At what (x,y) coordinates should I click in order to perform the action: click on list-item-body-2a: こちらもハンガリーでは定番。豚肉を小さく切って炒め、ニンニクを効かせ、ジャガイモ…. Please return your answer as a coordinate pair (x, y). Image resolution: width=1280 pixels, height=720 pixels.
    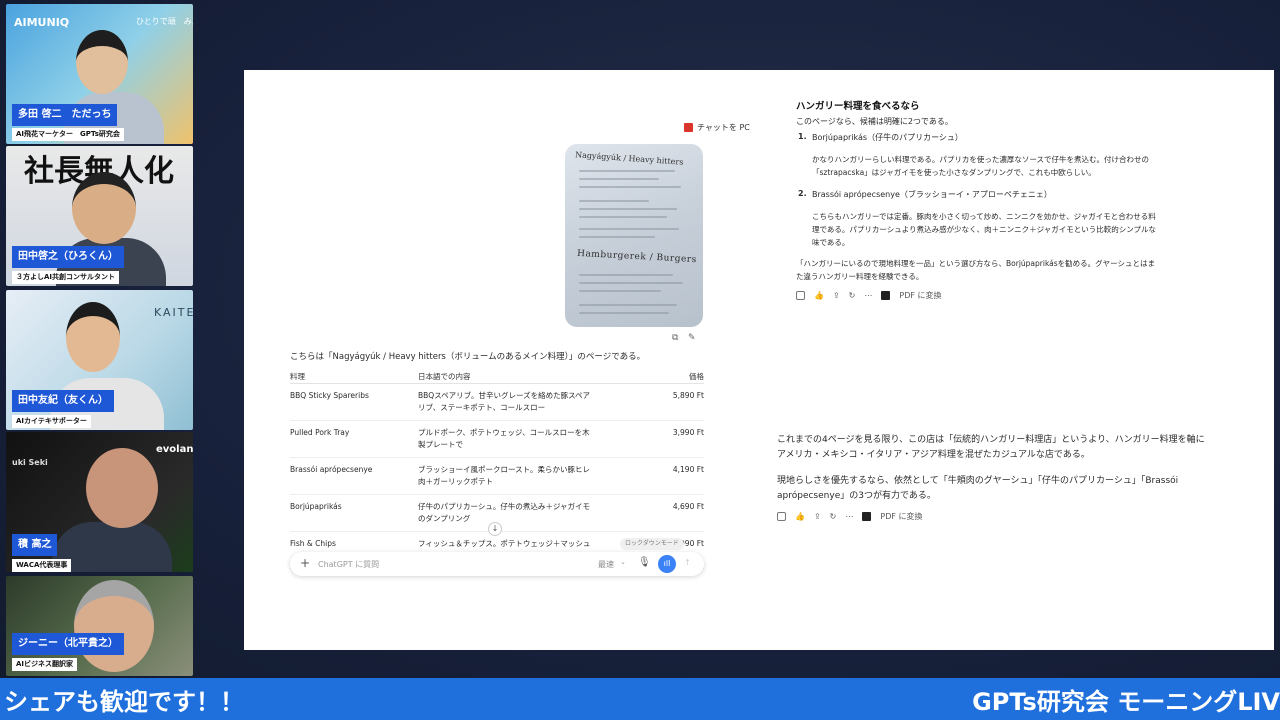
    Looking at the image, I should click on (984, 216).